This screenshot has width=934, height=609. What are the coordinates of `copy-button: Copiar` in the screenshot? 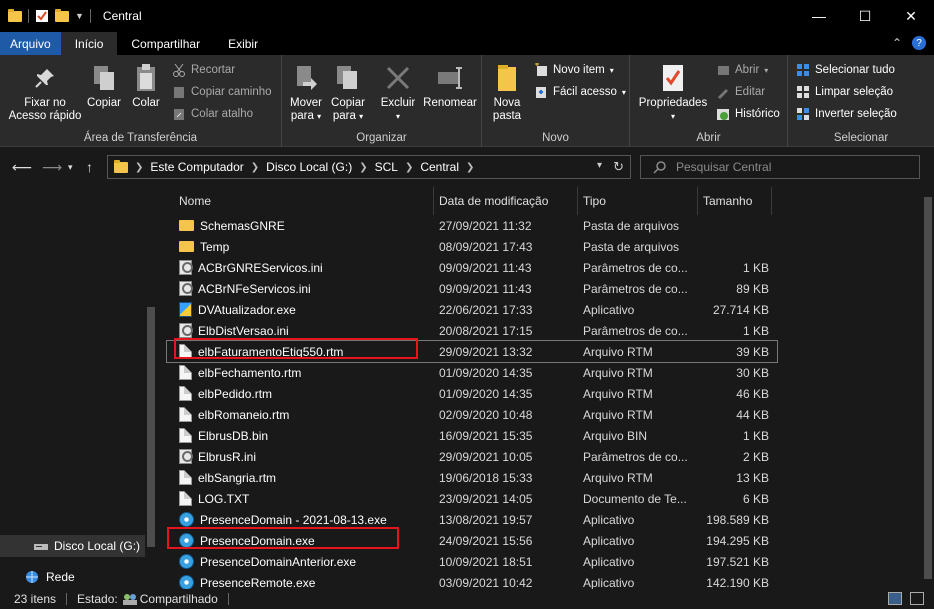 It's located at (104, 86).